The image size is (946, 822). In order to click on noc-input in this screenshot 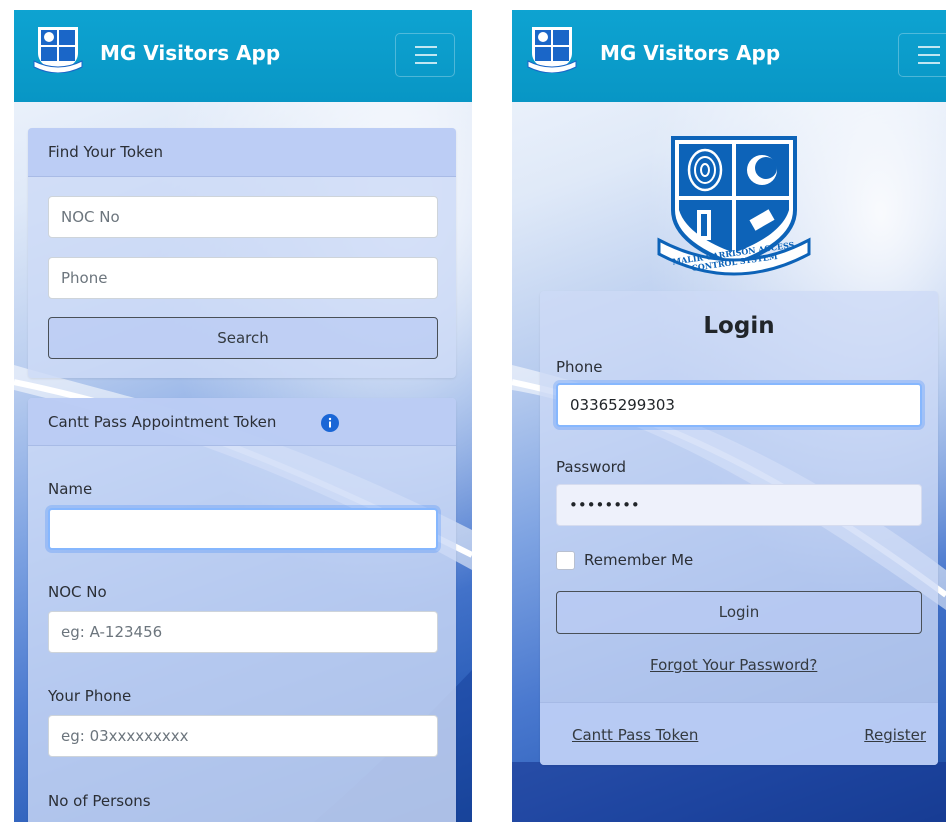, I will do `click(243, 632)`.